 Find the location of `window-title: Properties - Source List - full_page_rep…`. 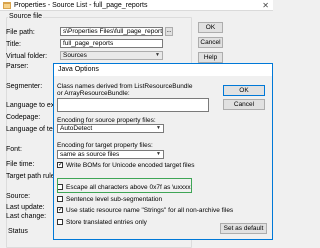

window-title: Properties - Source List - full_page_rep… is located at coordinates (81, 5).